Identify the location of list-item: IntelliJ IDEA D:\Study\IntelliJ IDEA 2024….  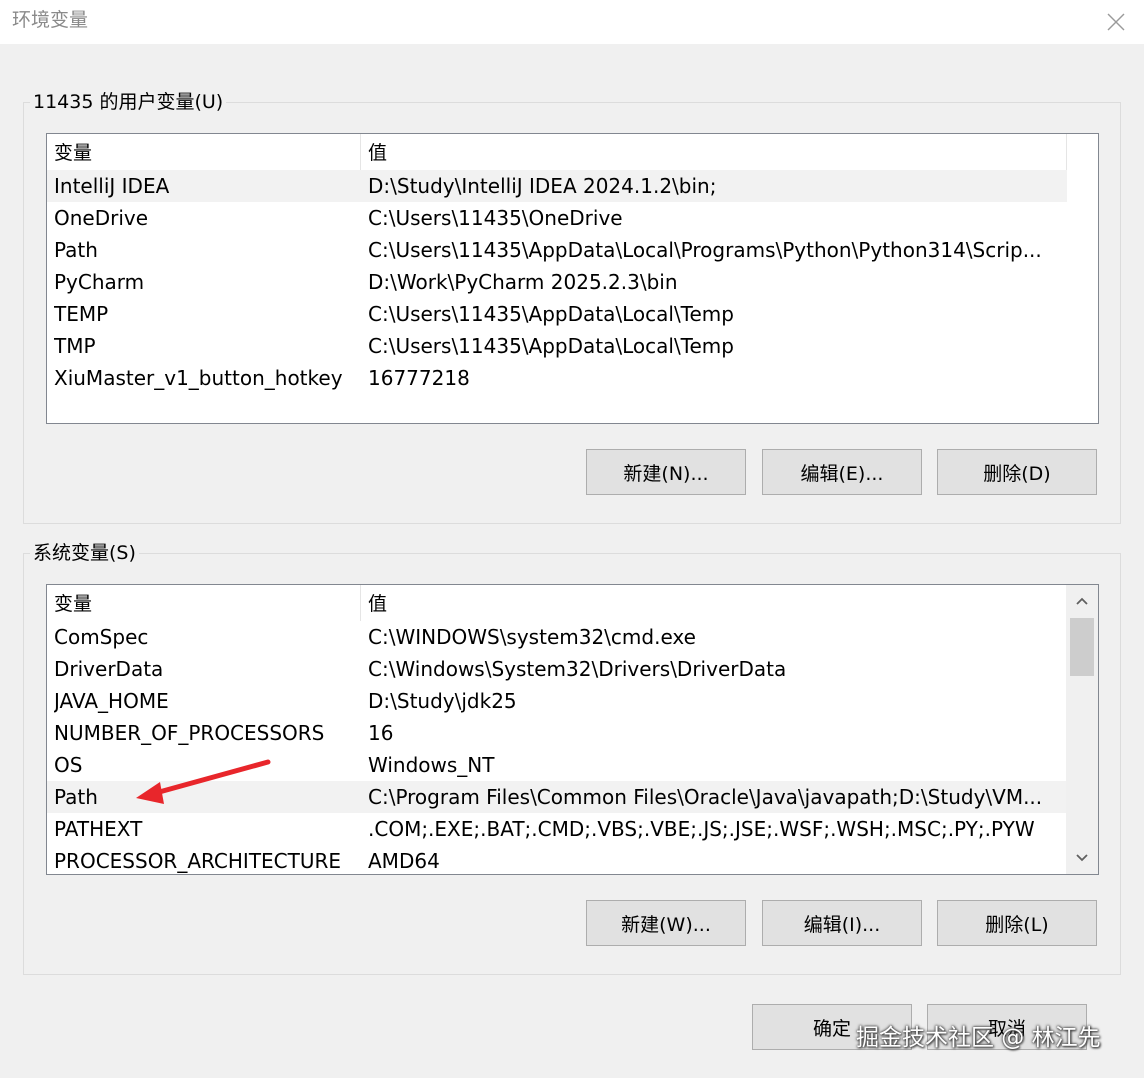
(557, 186).